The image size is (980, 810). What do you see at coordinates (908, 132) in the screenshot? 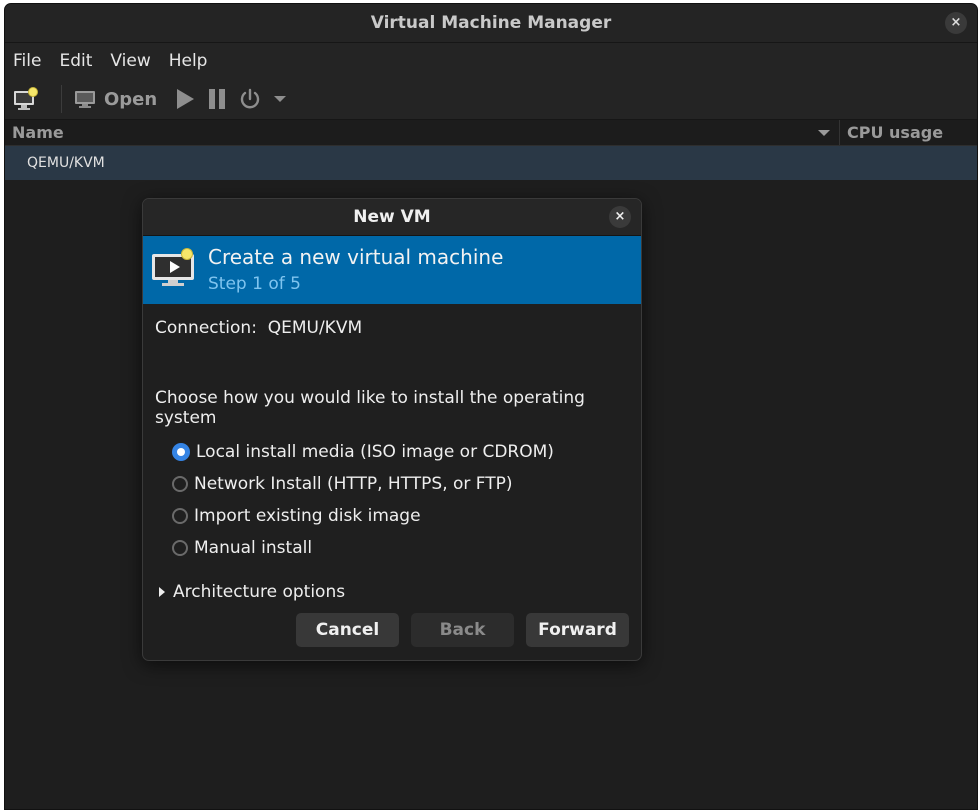
I see `column-cpu-usage: CPU usage` at bounding box center [908, 132].